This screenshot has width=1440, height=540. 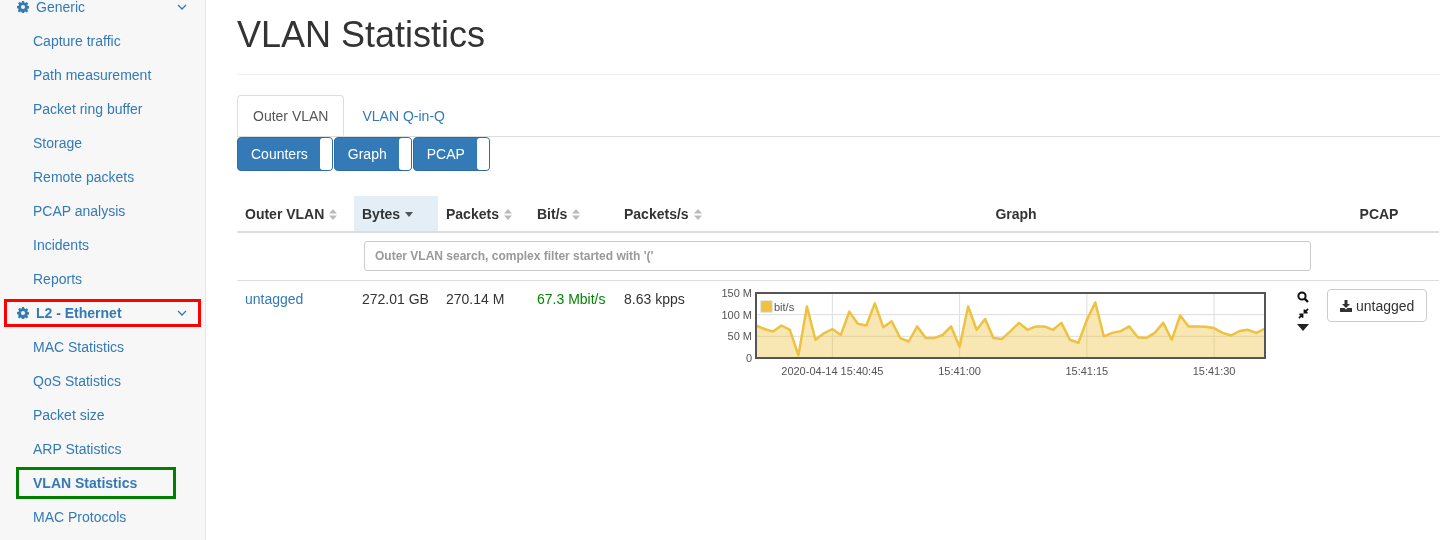 What do you see at coordinates (736, 293) in the screenshot?
I see `y-tick-label: 150 M` at bounding box center [736, 293].